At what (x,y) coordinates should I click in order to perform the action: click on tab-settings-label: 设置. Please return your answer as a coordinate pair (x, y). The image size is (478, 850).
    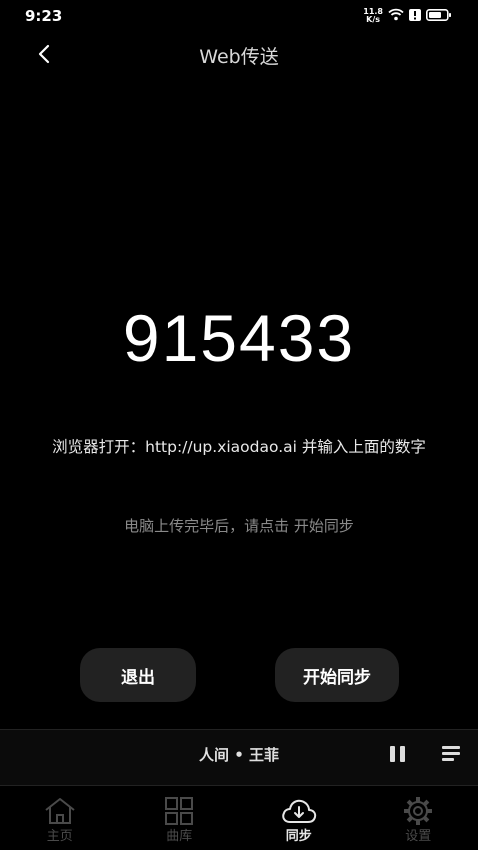
    Looking at the image, I should click on (418, 836).